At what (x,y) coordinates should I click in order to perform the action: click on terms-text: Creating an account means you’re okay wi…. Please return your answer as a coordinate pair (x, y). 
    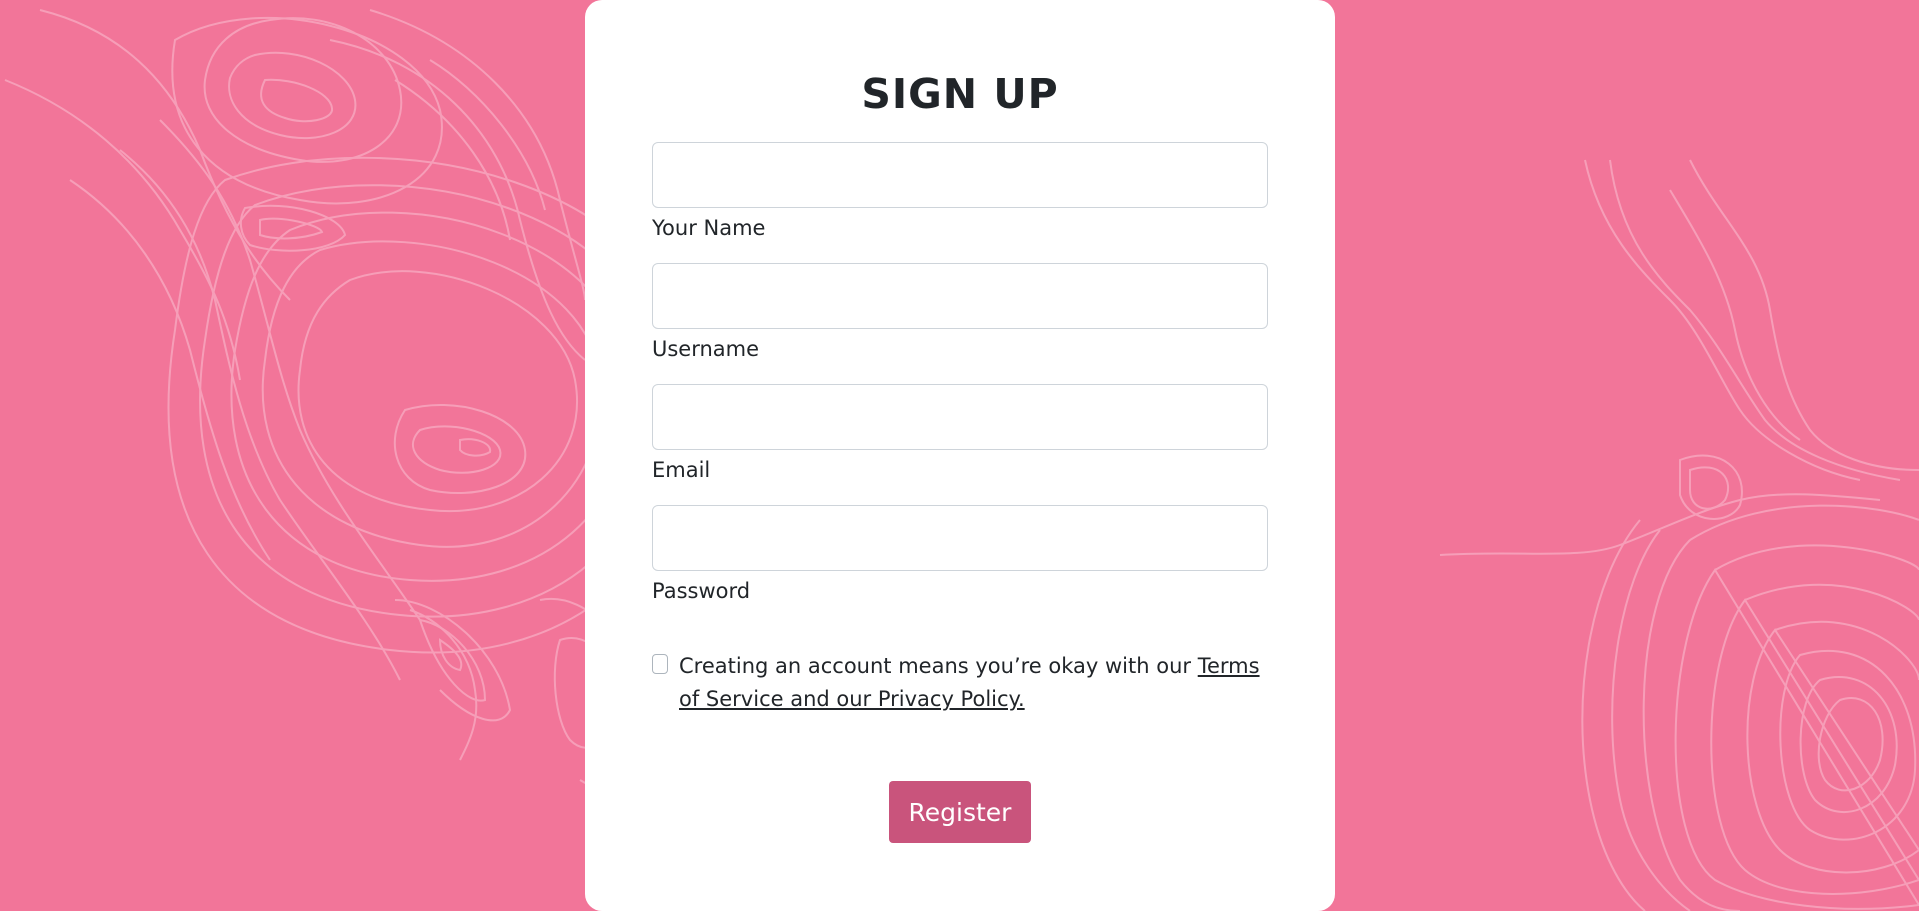
    Looking at the image, I should click on (974, 683).